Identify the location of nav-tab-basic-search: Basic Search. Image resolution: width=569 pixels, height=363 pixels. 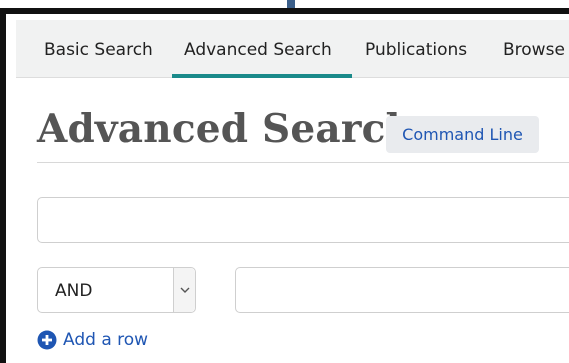
(98, 49).